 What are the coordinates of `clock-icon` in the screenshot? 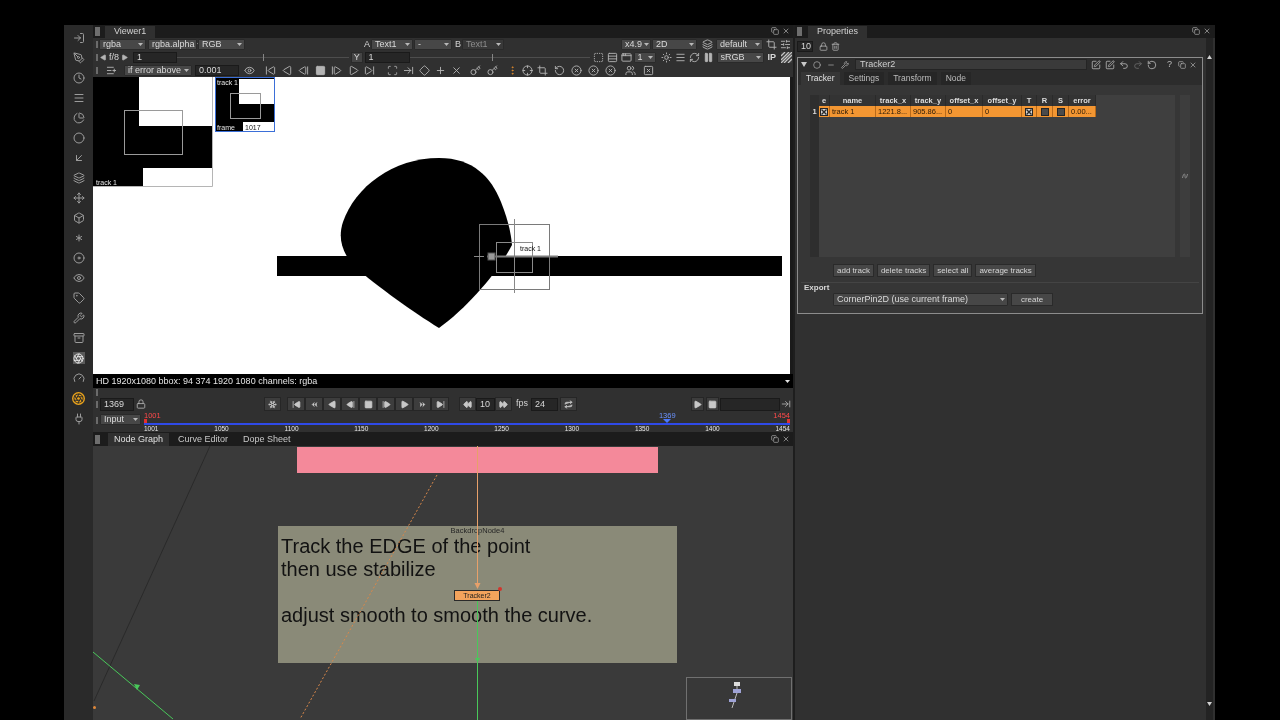 It's located at (78, 78).